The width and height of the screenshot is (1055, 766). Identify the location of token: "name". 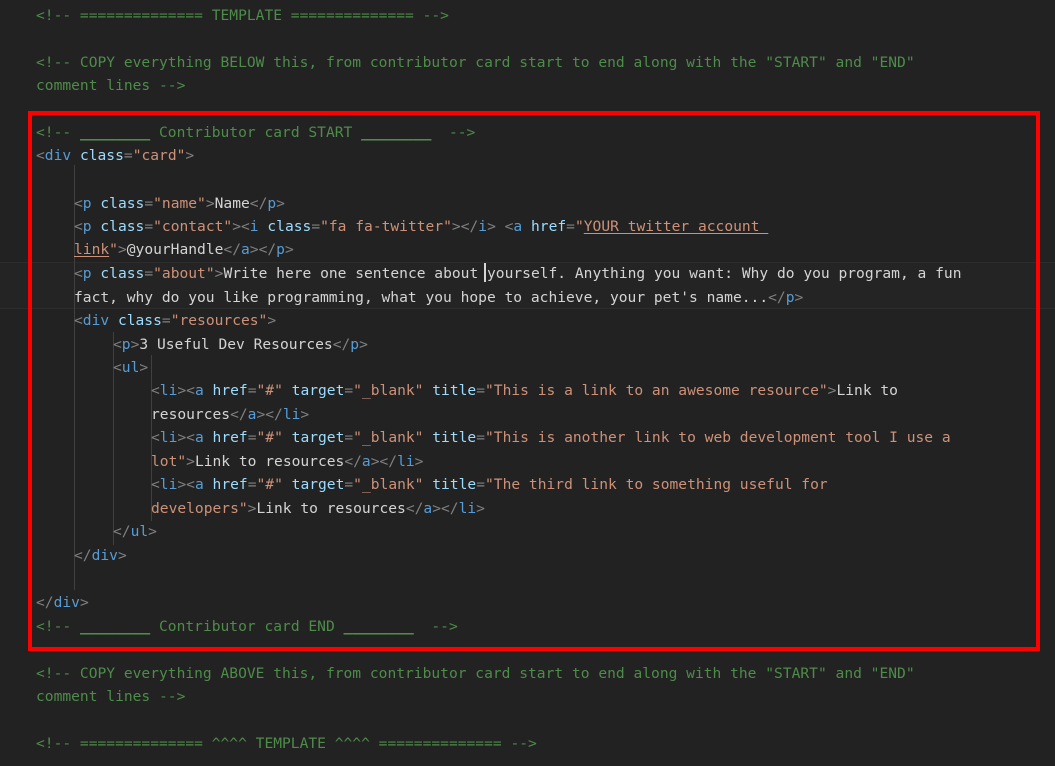
(179, 203).